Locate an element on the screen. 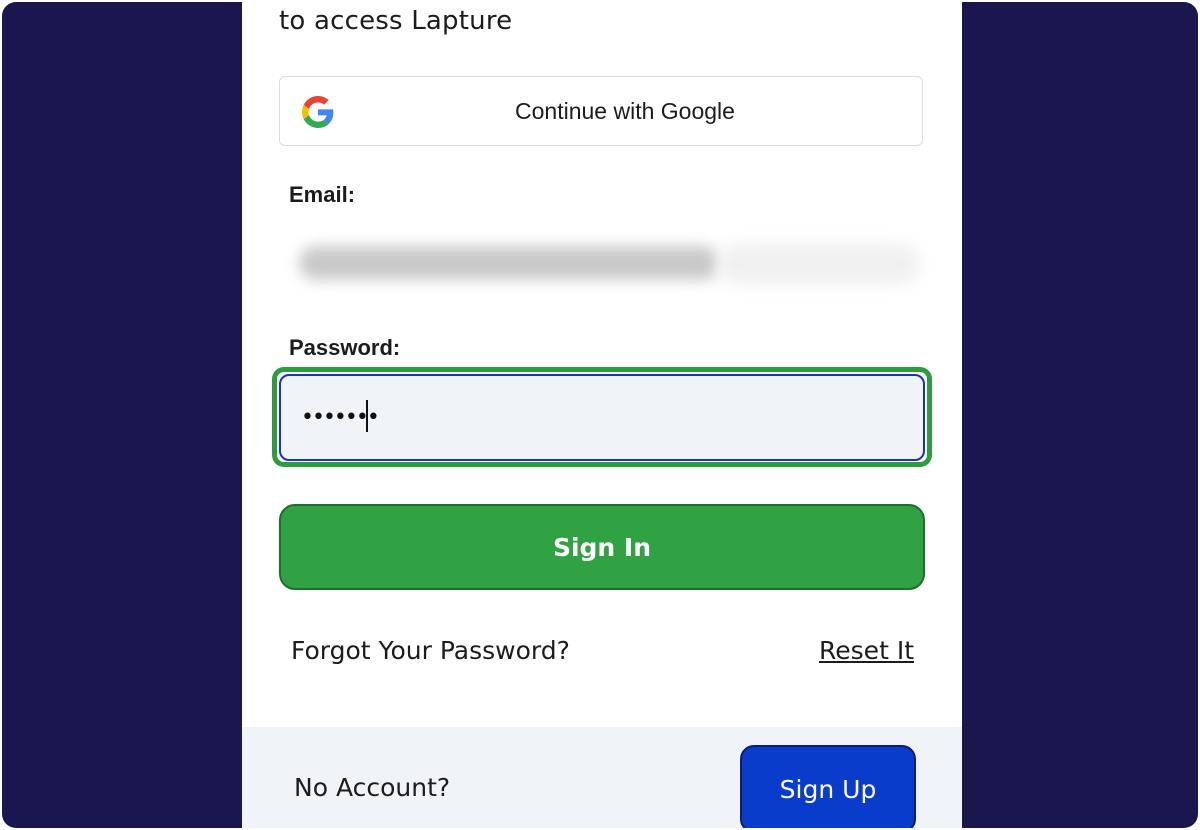 The width and height of the screenshot is (1200, 830). reset-password-link: Reset It is located at coordinates (866, 650).